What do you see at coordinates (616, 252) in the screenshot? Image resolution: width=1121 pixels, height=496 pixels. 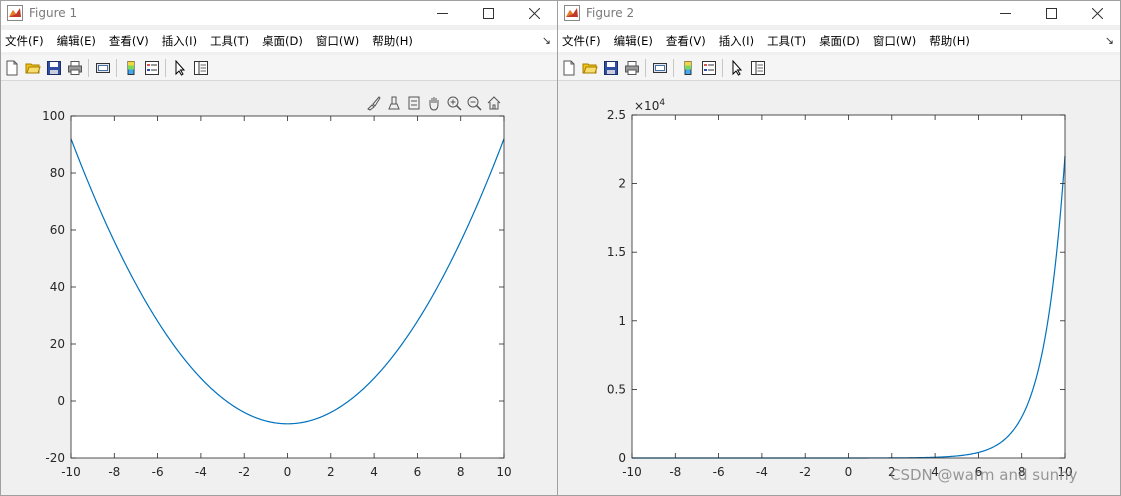 I see `y-tick-label: 1.5` at bounding box center [616, 252].